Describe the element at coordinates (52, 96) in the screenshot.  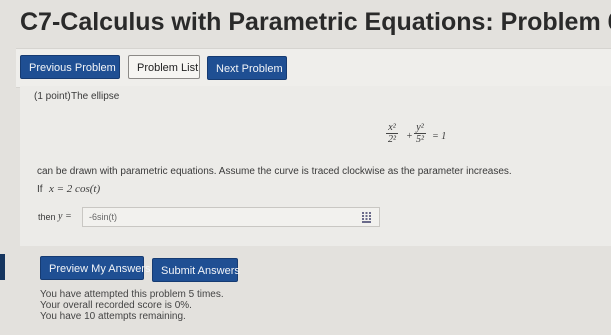
I see `problem-points: (1 point)` at that location.